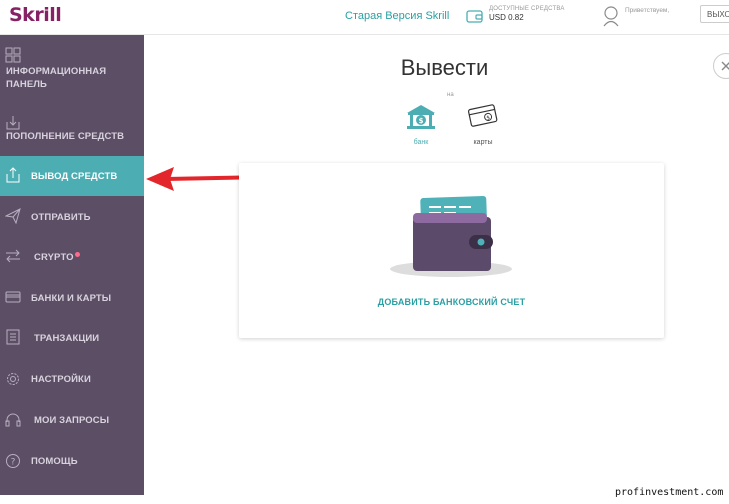 The image size is (729, 504). I want to click on sidebar-item-label: МОИ ЗАПРОСЫ, so click(72, 420).